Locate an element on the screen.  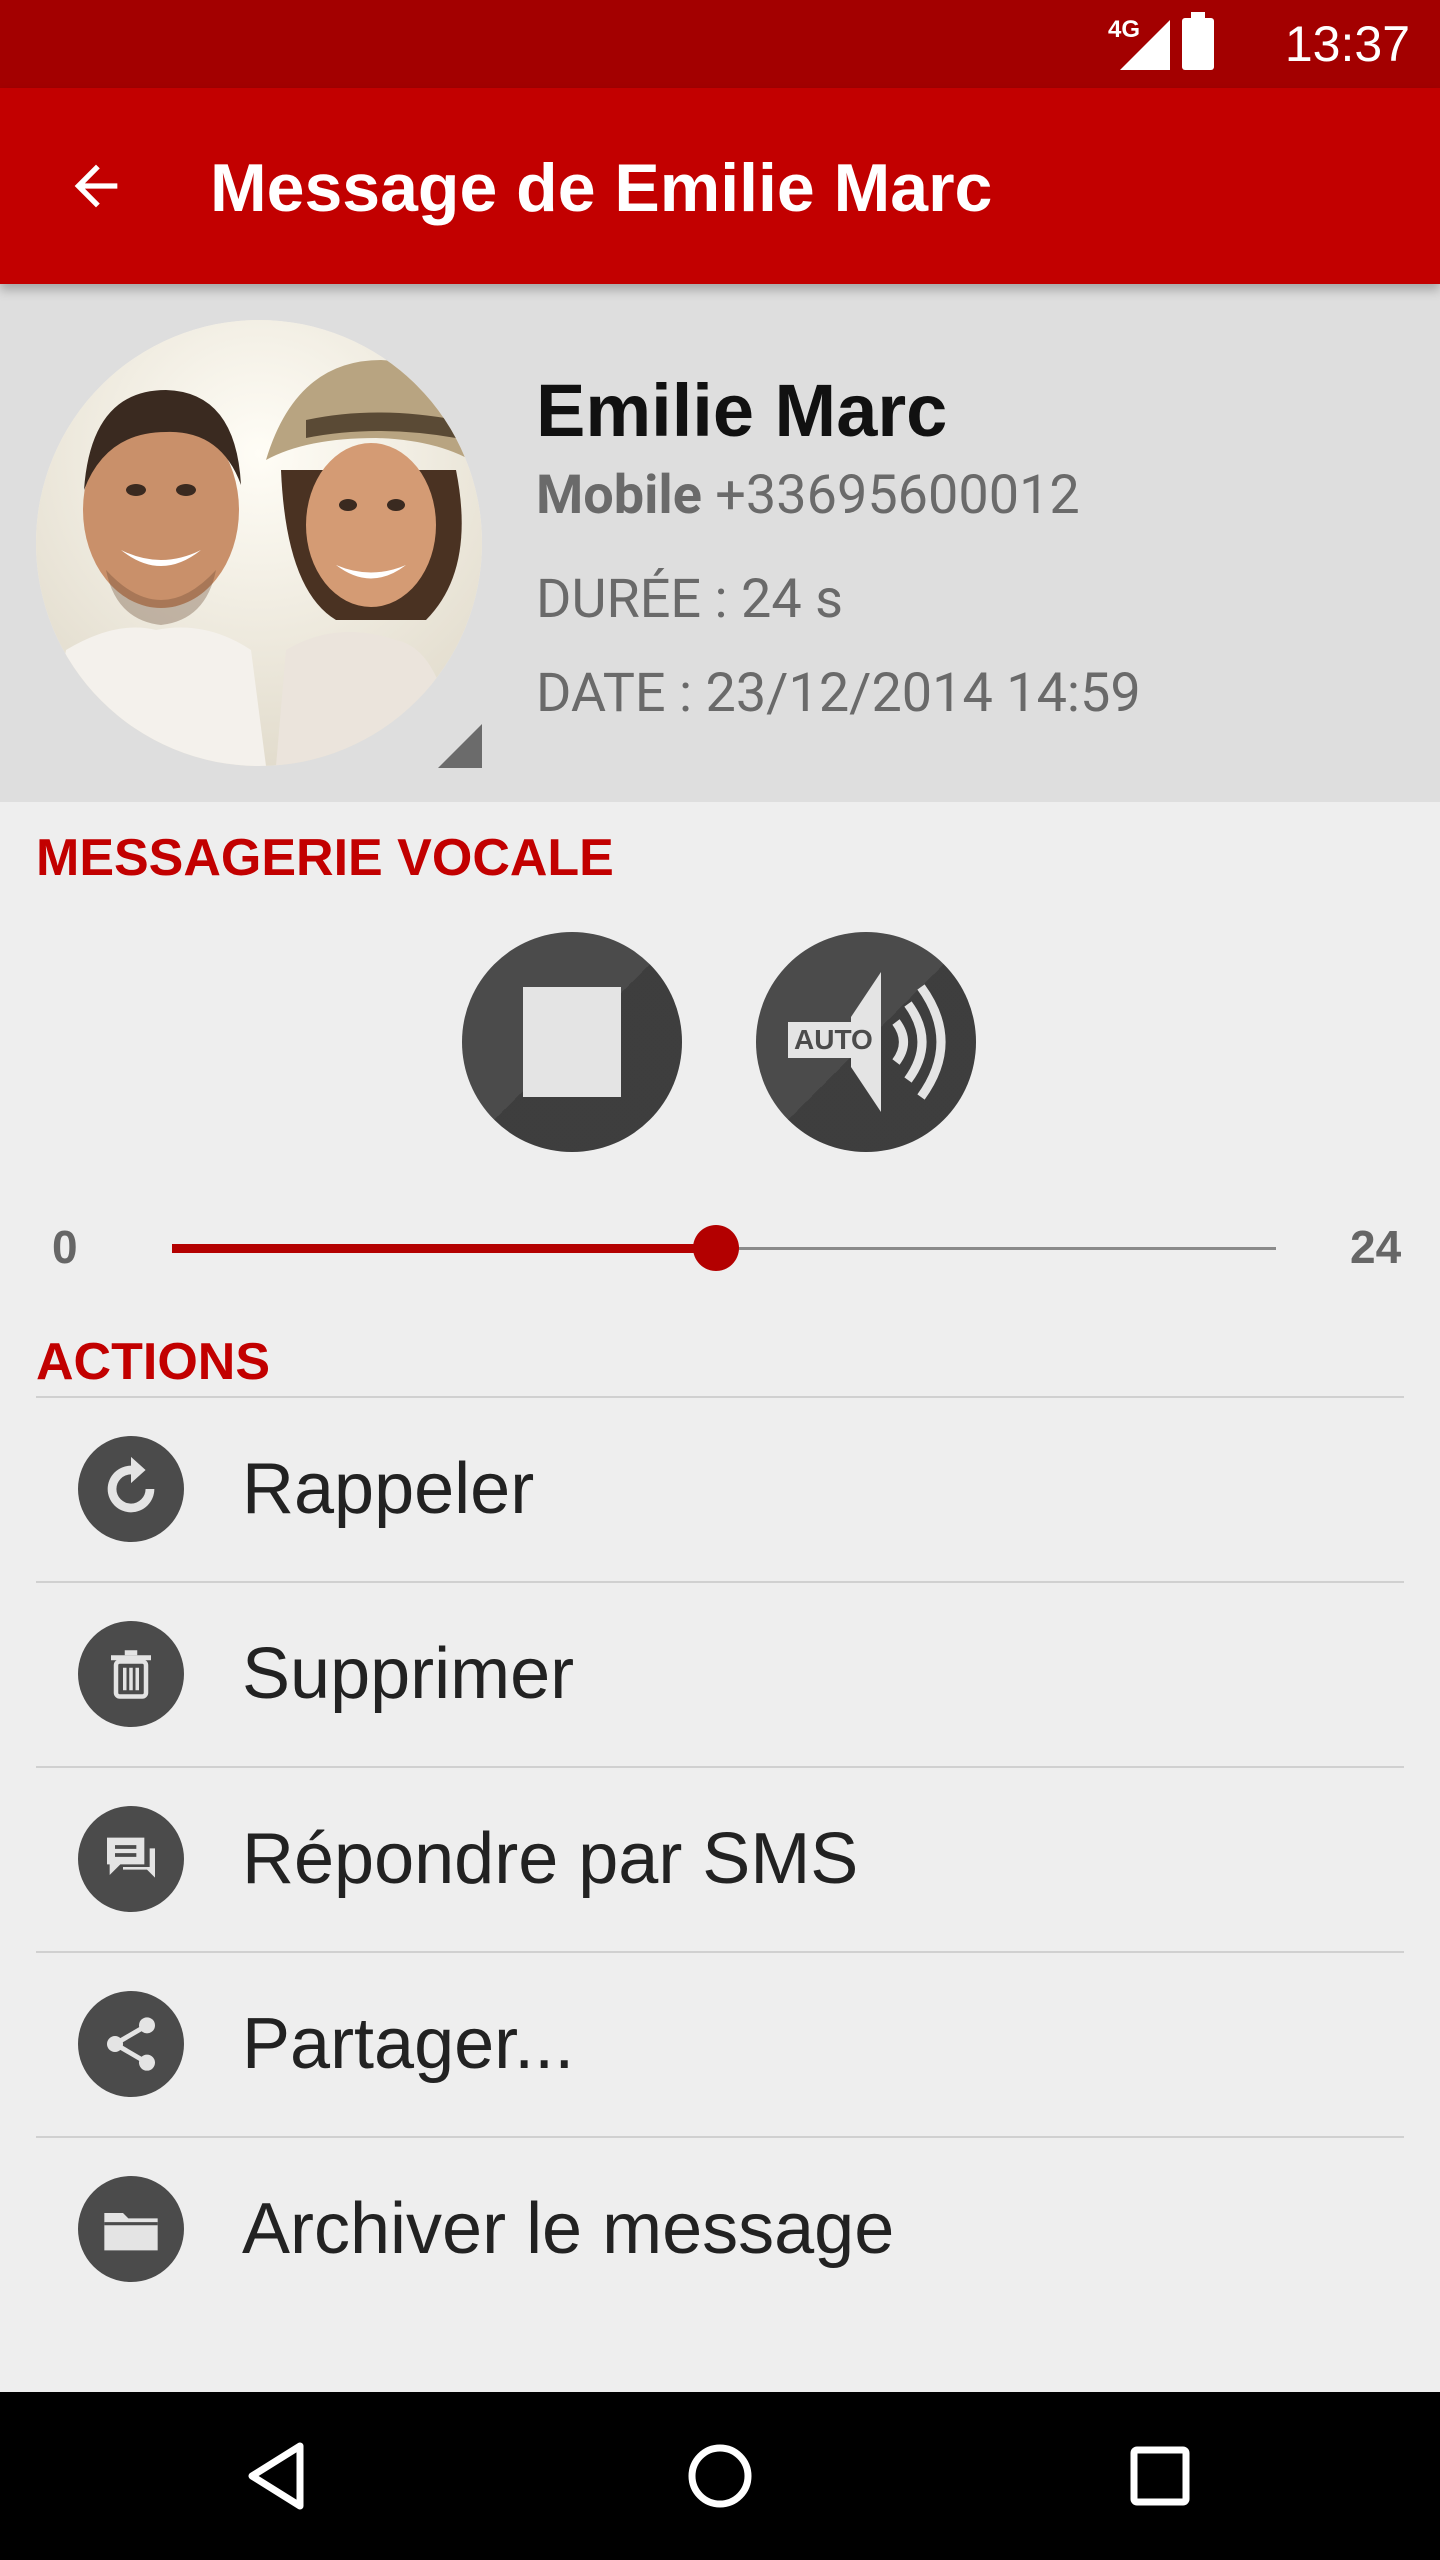
pause-button is located at coordinates (572, 1042).